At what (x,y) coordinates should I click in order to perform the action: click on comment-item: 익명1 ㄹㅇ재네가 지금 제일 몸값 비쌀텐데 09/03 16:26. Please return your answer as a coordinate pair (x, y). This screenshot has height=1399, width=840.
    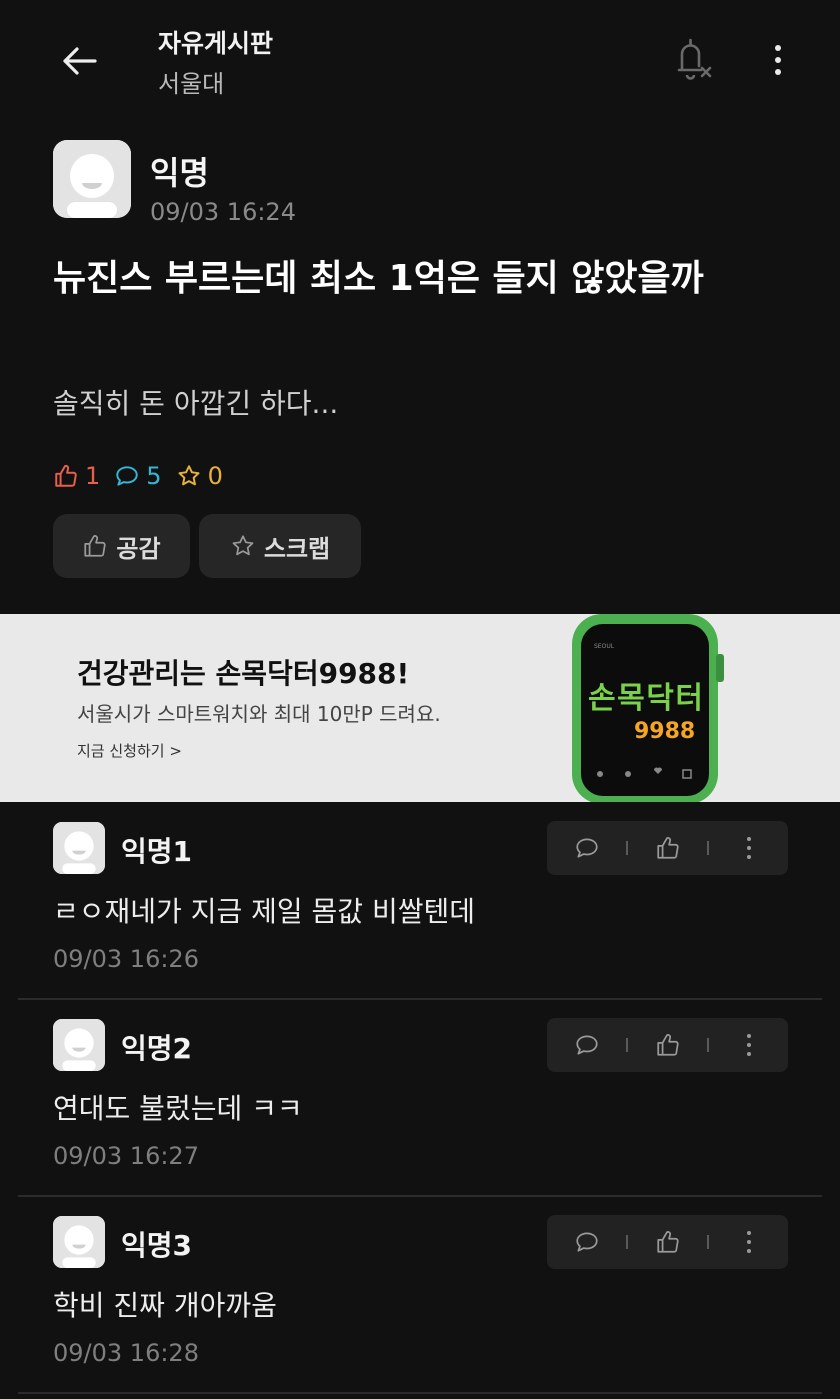
    Looking at the image, I should click on (420, 901).